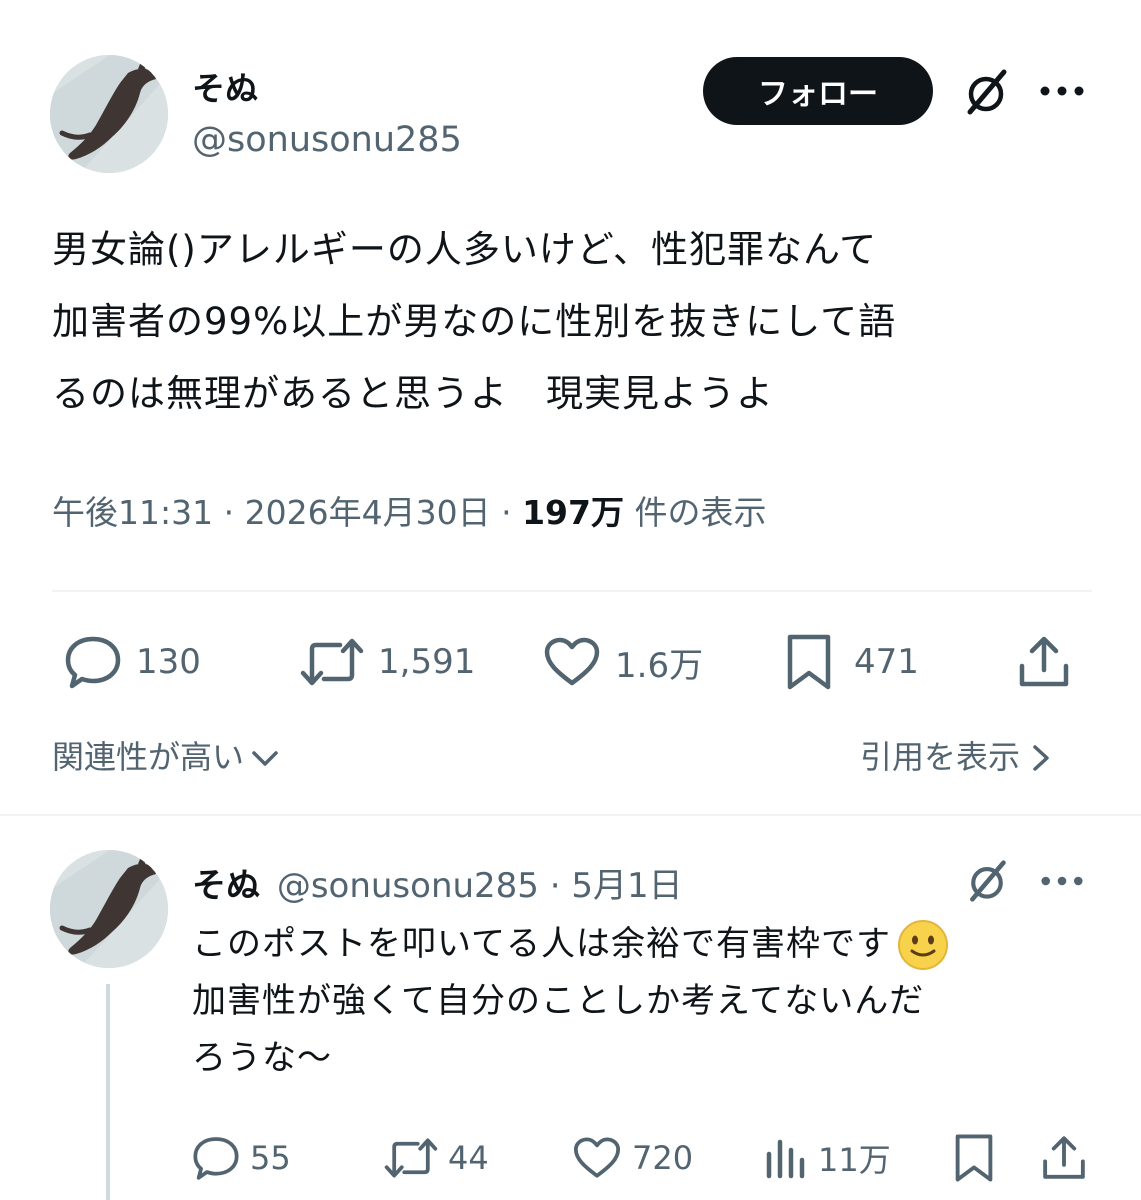 The image size is (1141, 1200). What do you see at coordinates (132, 512) in the screenshot?
I see `post-time: 午後11:31` at bounding box center [132, 512].